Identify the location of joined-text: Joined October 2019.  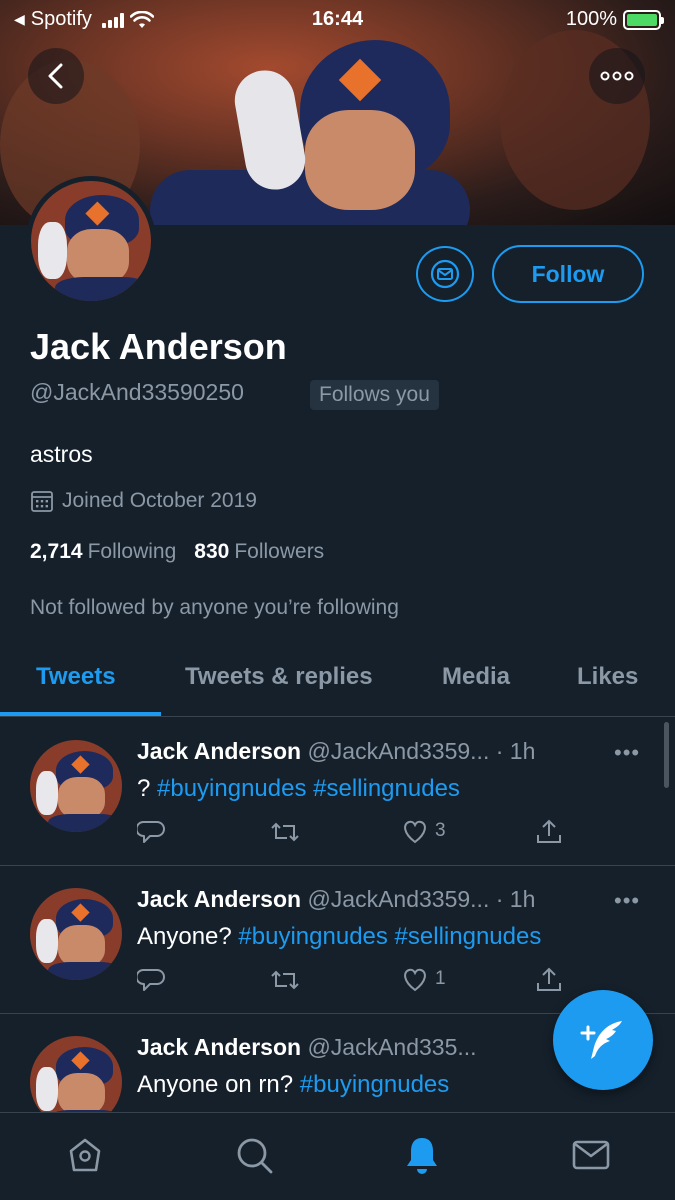
(159, 500).